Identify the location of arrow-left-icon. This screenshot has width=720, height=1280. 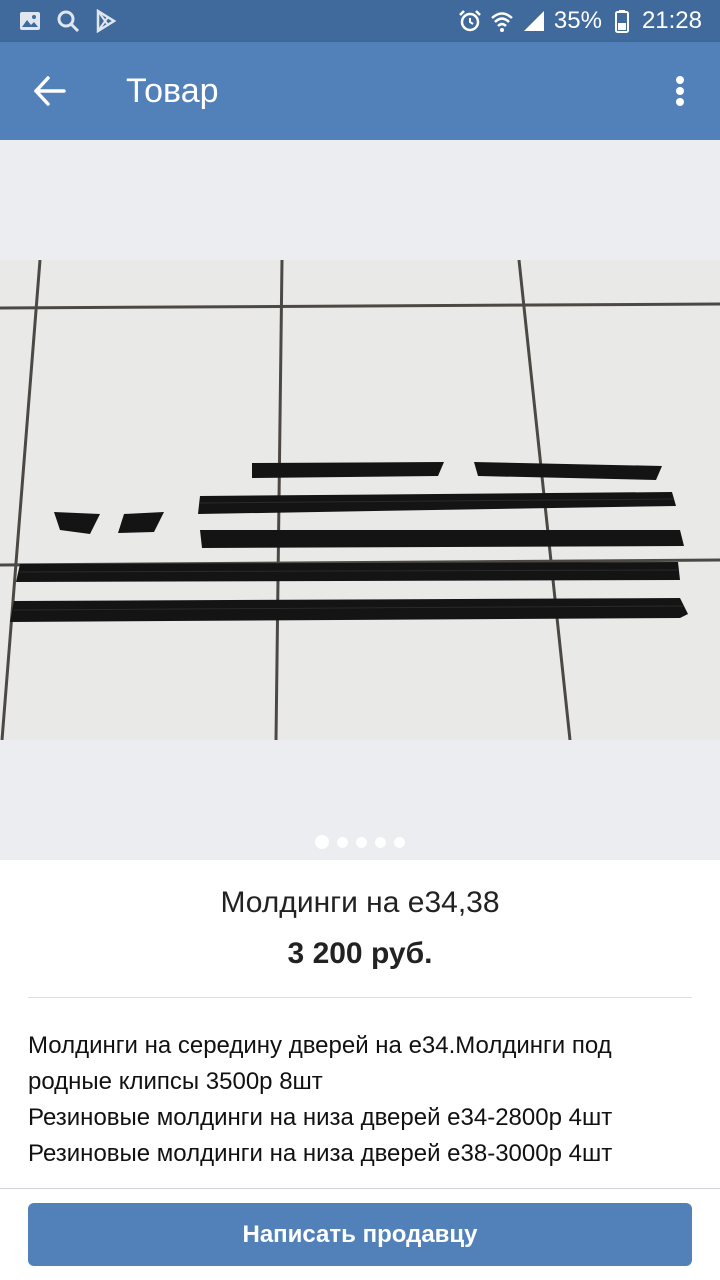
(50, 91).